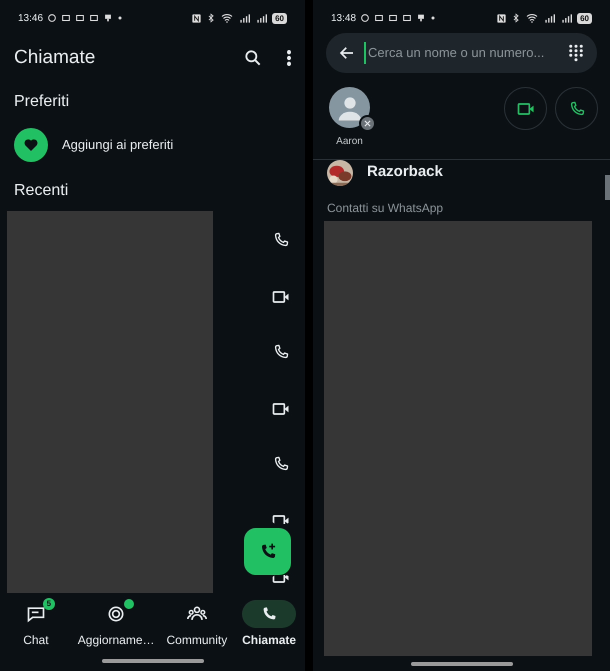 Image resolution: width=610 pixels, height=671 pixels. I want to click on favorite-button, so click(31, 145).